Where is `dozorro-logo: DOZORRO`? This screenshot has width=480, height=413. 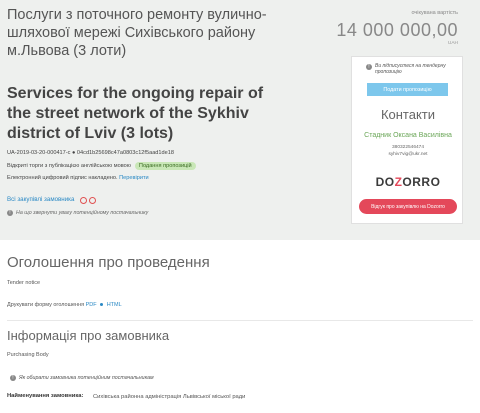 dozorro-logo: DOZORRO is located at coordinates (408, 182).